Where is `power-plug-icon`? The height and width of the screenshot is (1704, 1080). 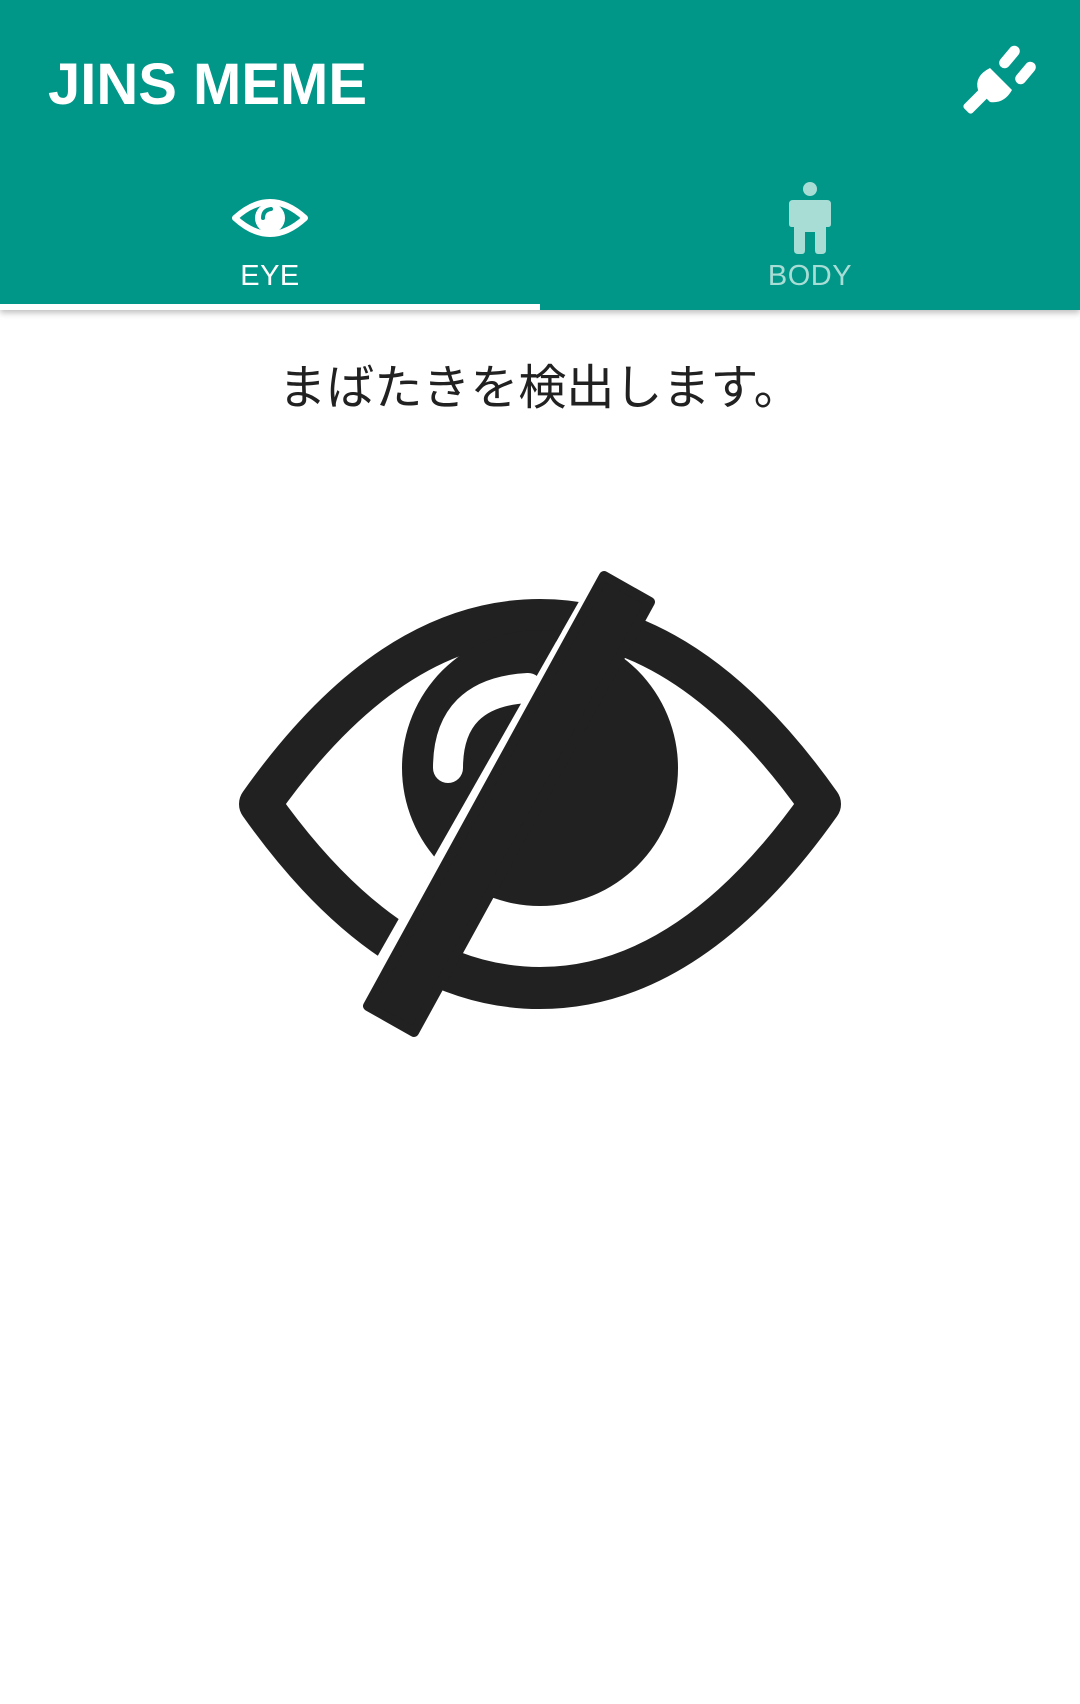 power-plug-icon is located at coordinates (999, 79).